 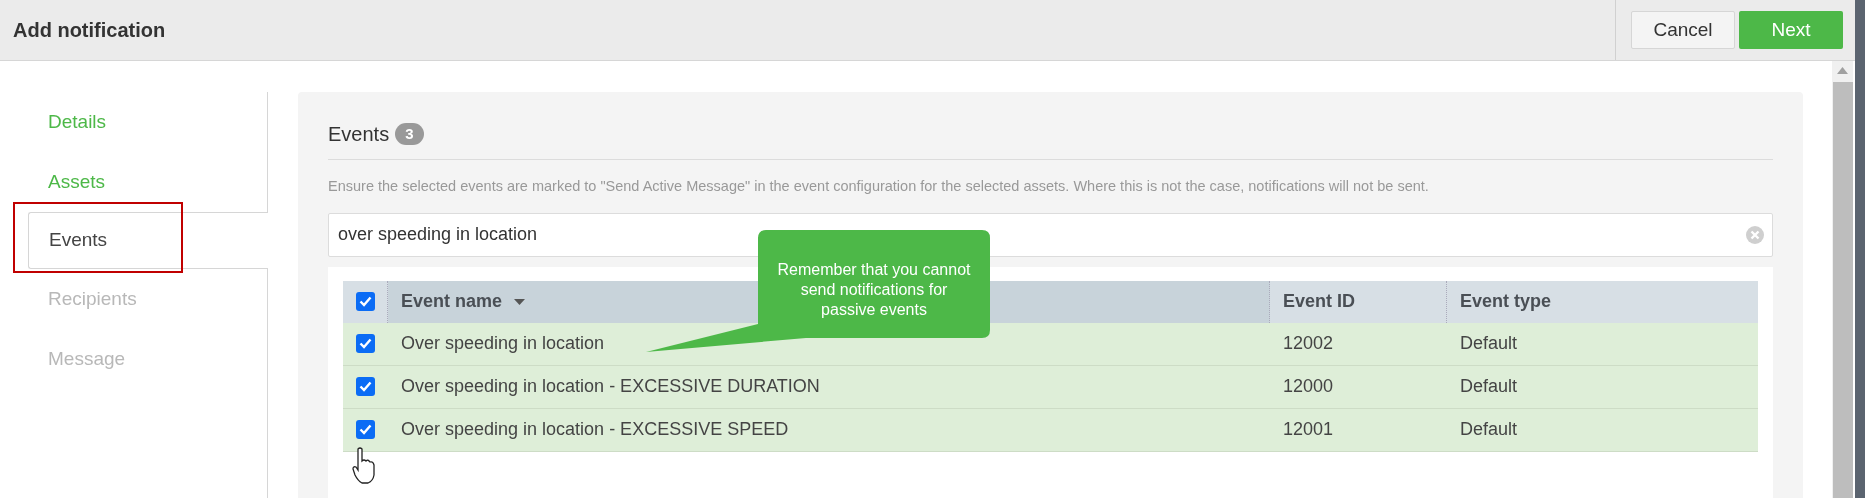 I want to click on table-cell-text: 12001, so click(x=1308, y=430).